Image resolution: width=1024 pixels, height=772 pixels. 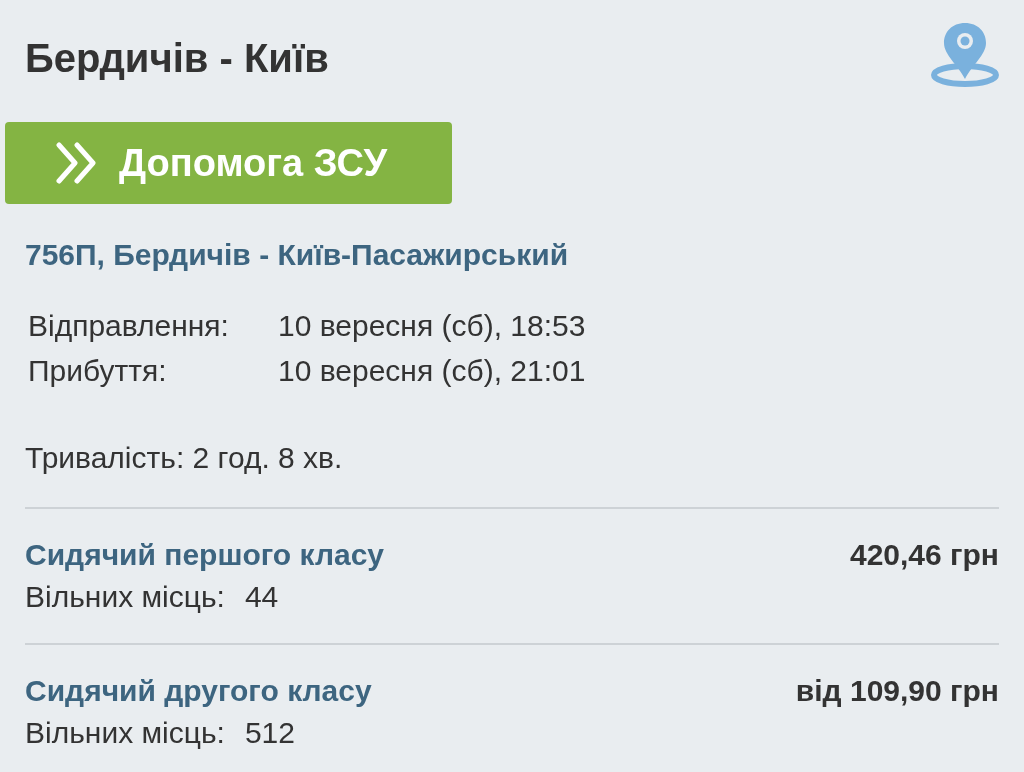 What do you see at coordinates (432, 326) in the screenshot?
I see `schedule-value: 10 вересня (сб), 18:53` at bounding box center [432, 326].